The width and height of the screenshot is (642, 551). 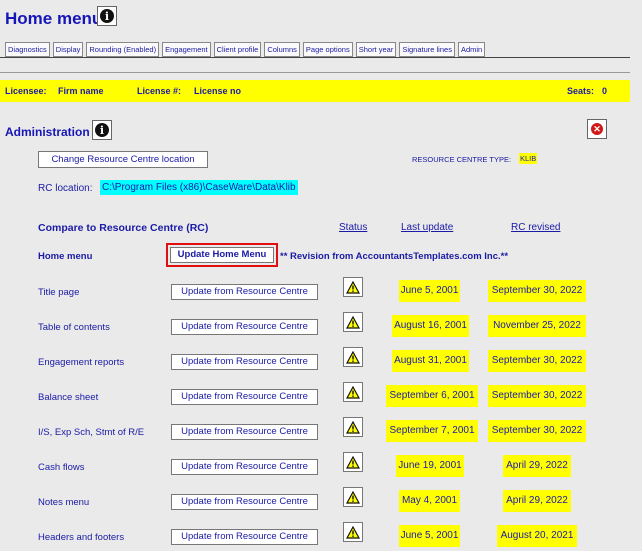 What do you see at coordinates (27, 49) in the screenshot?
I see `tab-diagnostics: Diagnostics` at bounding box center [27, 49].